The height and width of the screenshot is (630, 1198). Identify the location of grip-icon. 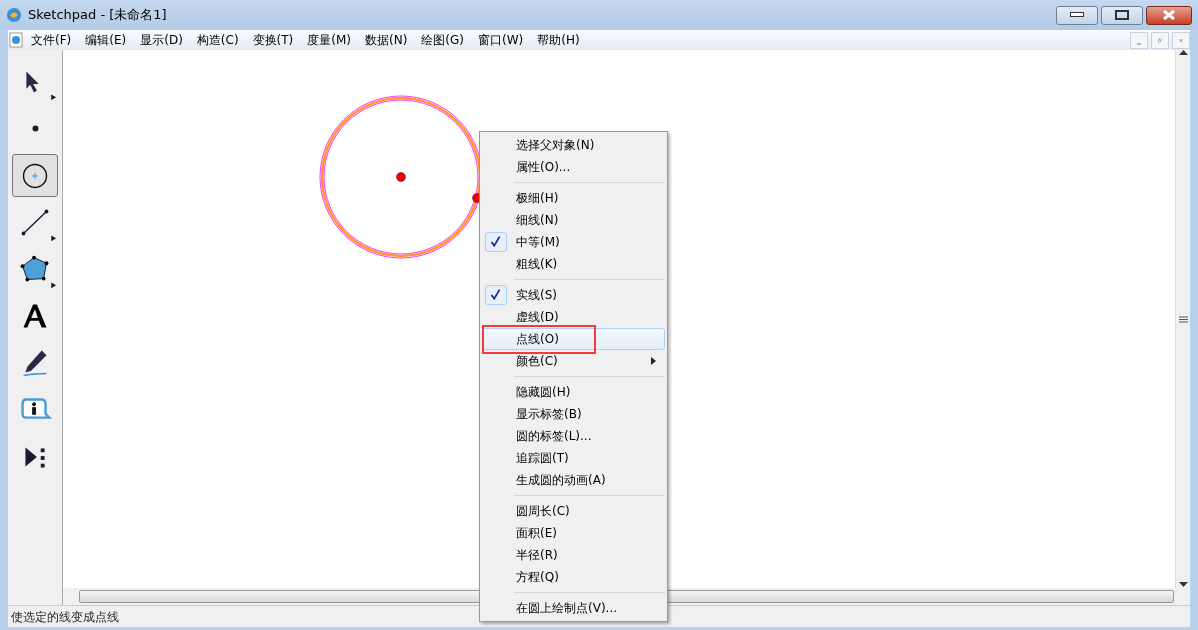
(1183, 319).